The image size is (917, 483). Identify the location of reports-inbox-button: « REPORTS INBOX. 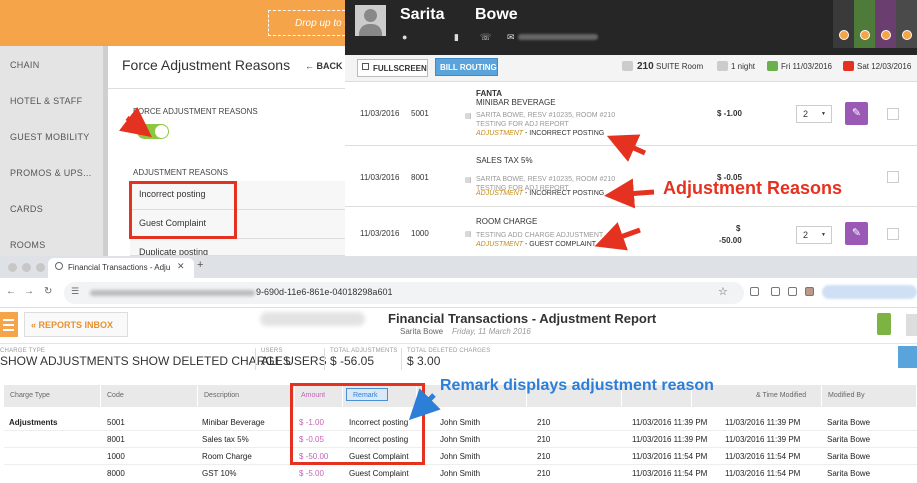
(76, 324).